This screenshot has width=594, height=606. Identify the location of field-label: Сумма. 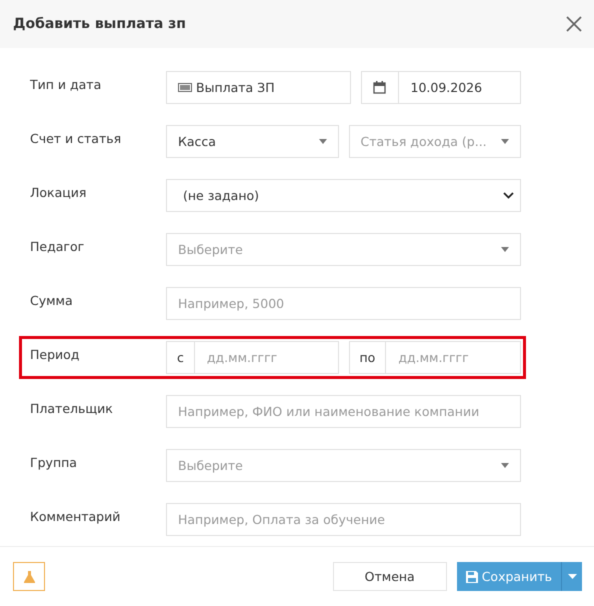
(51, 300).